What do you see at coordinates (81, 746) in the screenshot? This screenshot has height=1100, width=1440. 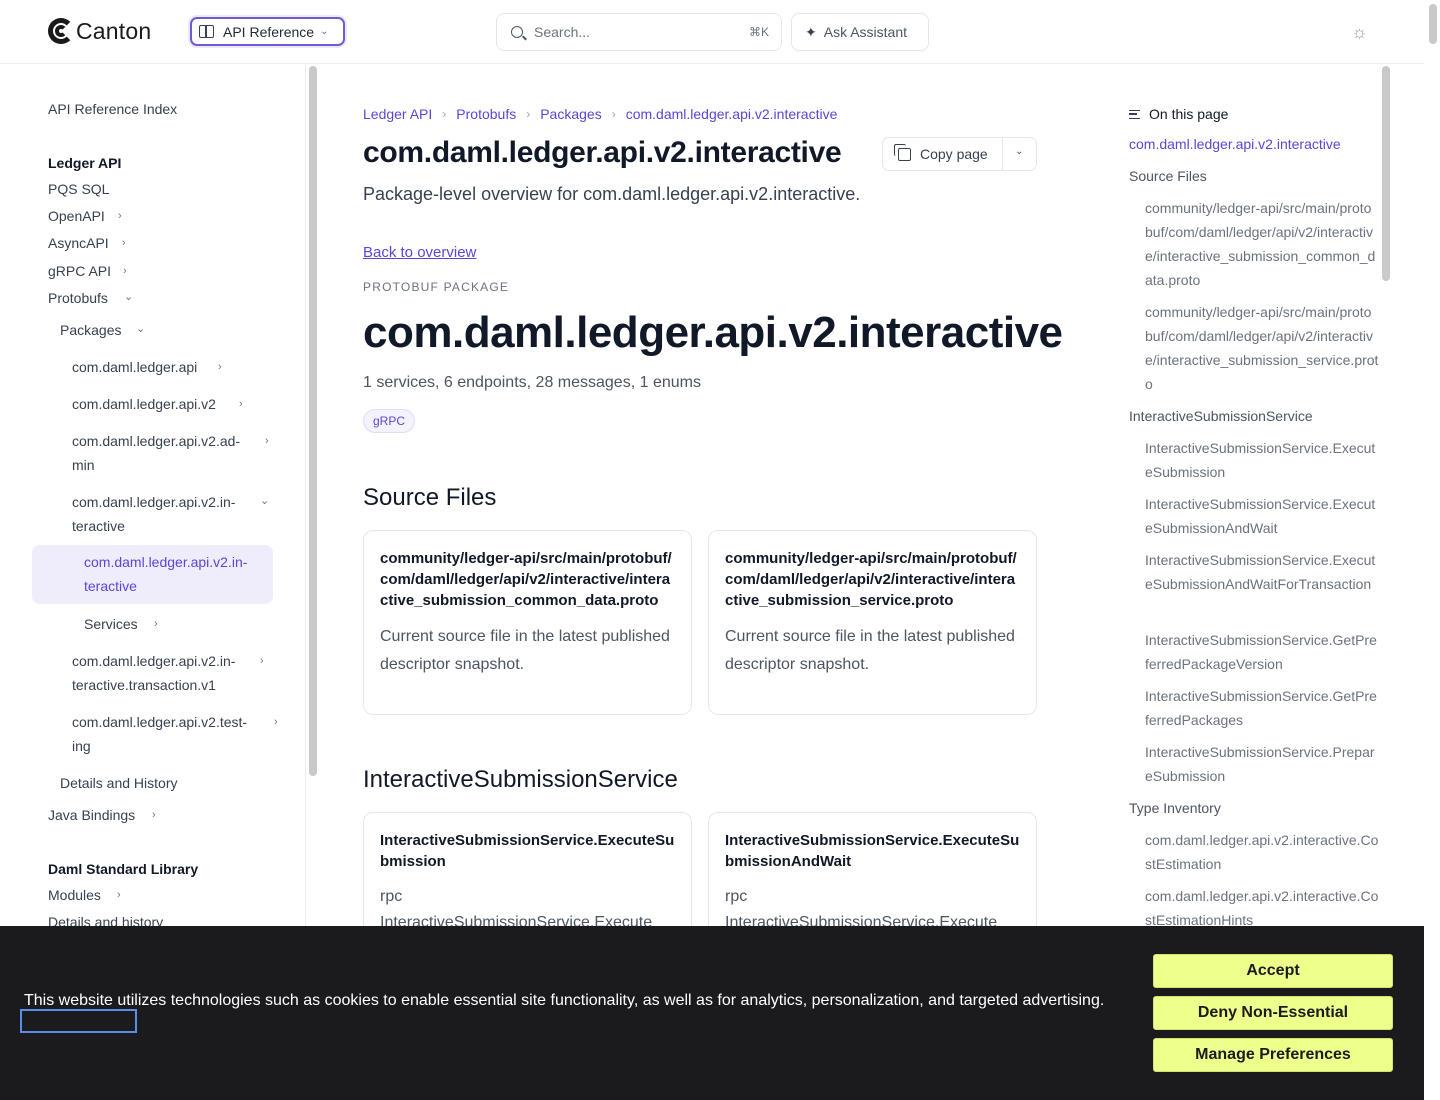 I see `sidebar-item-pkg-testing-cont: ing` at bounding box center [81, 746].